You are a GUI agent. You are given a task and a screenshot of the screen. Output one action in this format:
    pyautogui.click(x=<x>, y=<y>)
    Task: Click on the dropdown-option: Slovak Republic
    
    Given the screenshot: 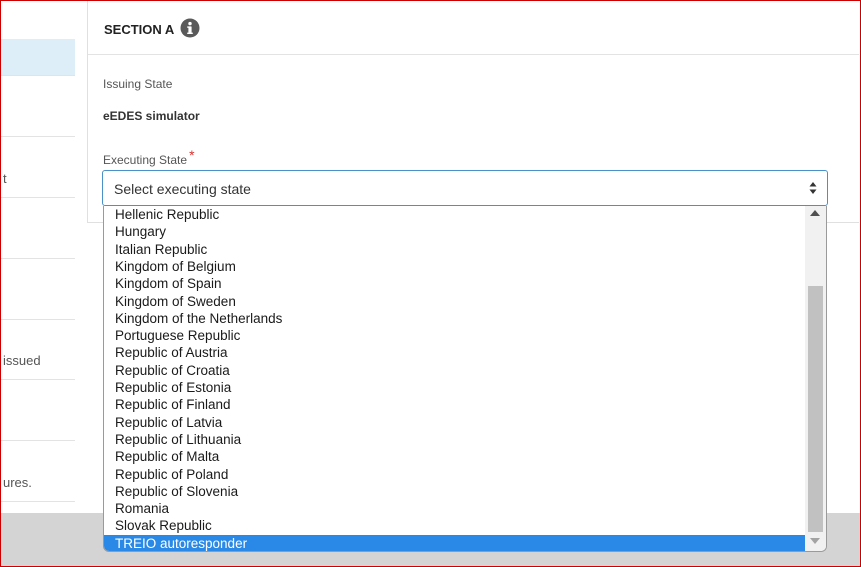 What is the action you would take?
    pyautogui.click(x=455, y=525)
    